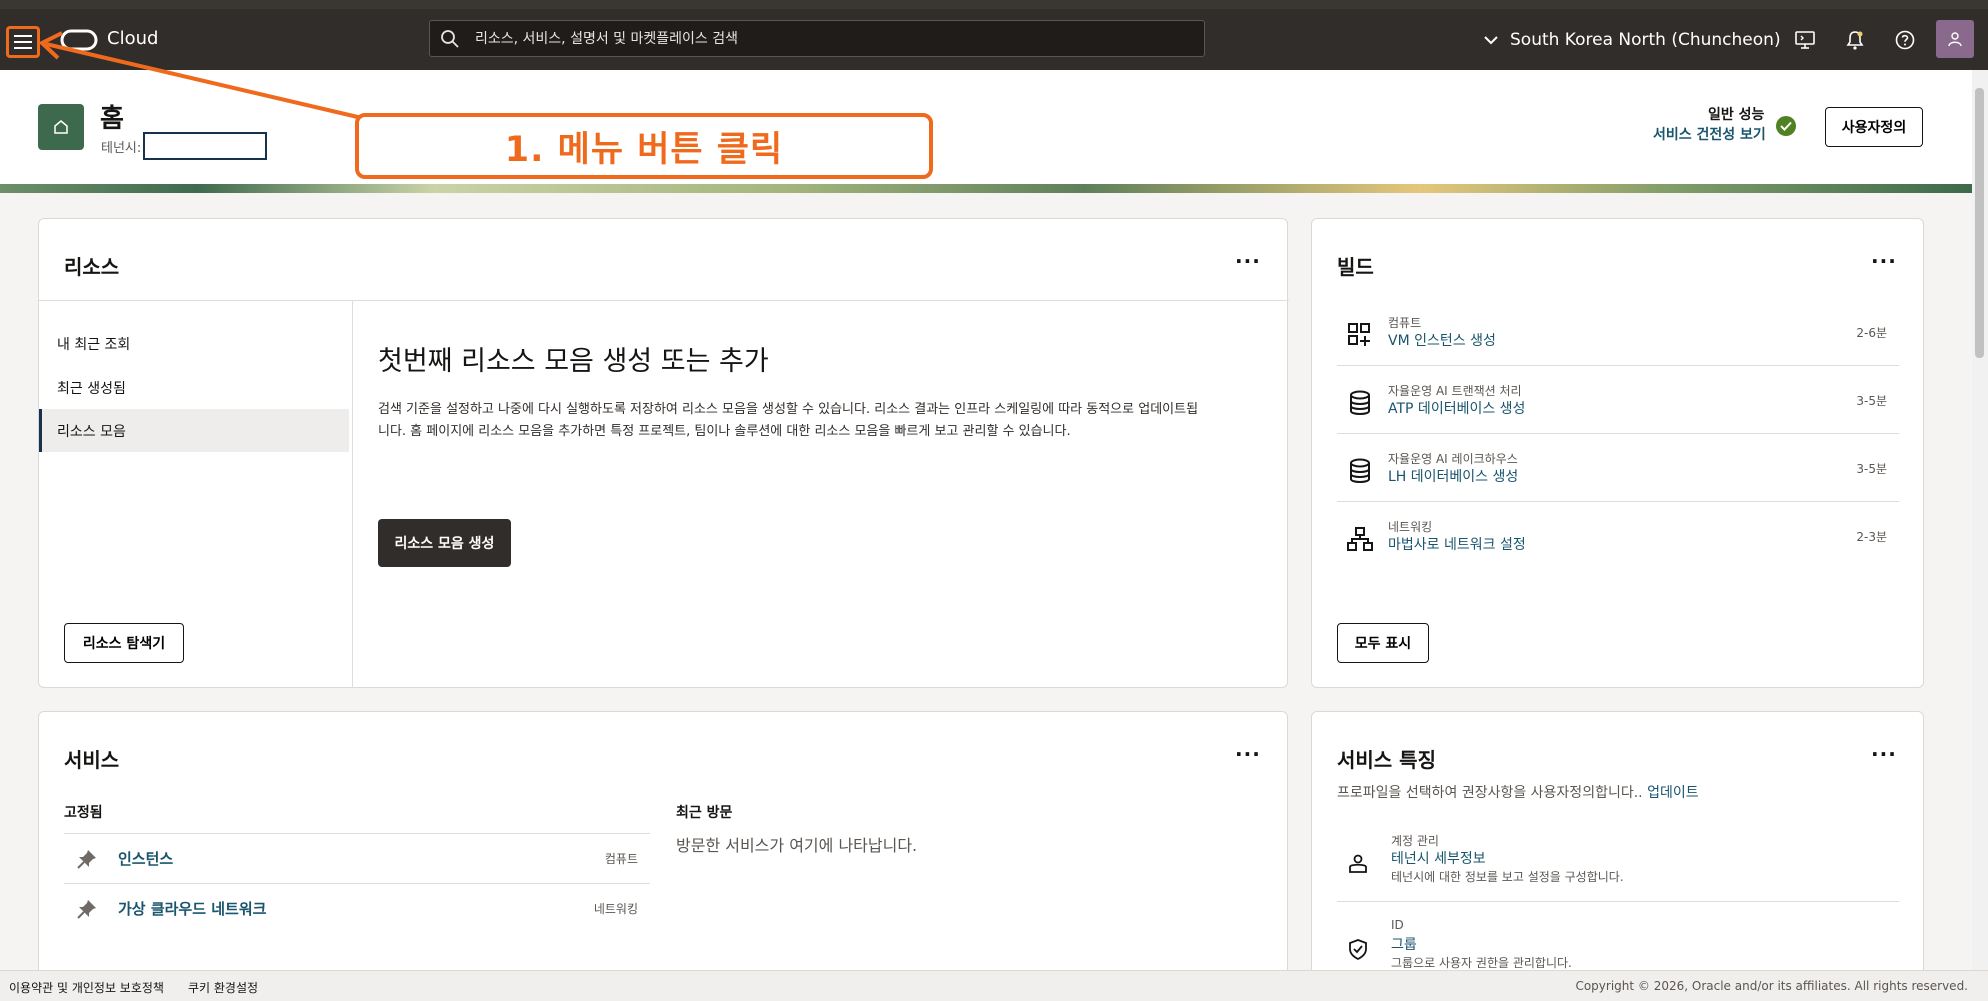 The height and width of the screenshot is (1001, 1988). What do you see at coordinates (92, 267) in the screenshot?
I see `resources-title: 리소스` at bounding box center [92, 267].